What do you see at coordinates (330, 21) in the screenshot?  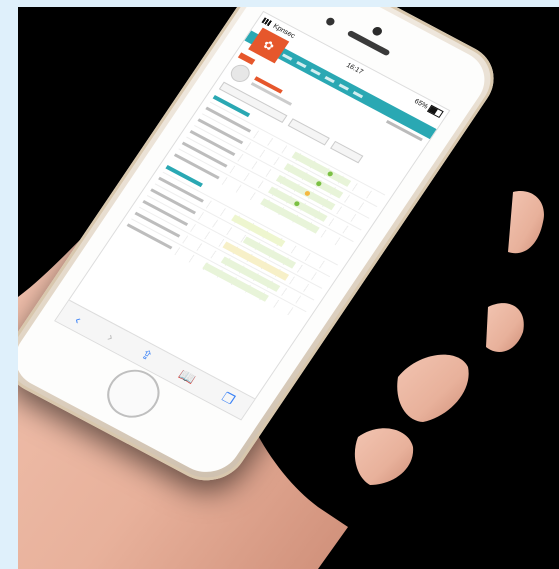 I see `proximity-sensor` at bounding box center [330, 21].